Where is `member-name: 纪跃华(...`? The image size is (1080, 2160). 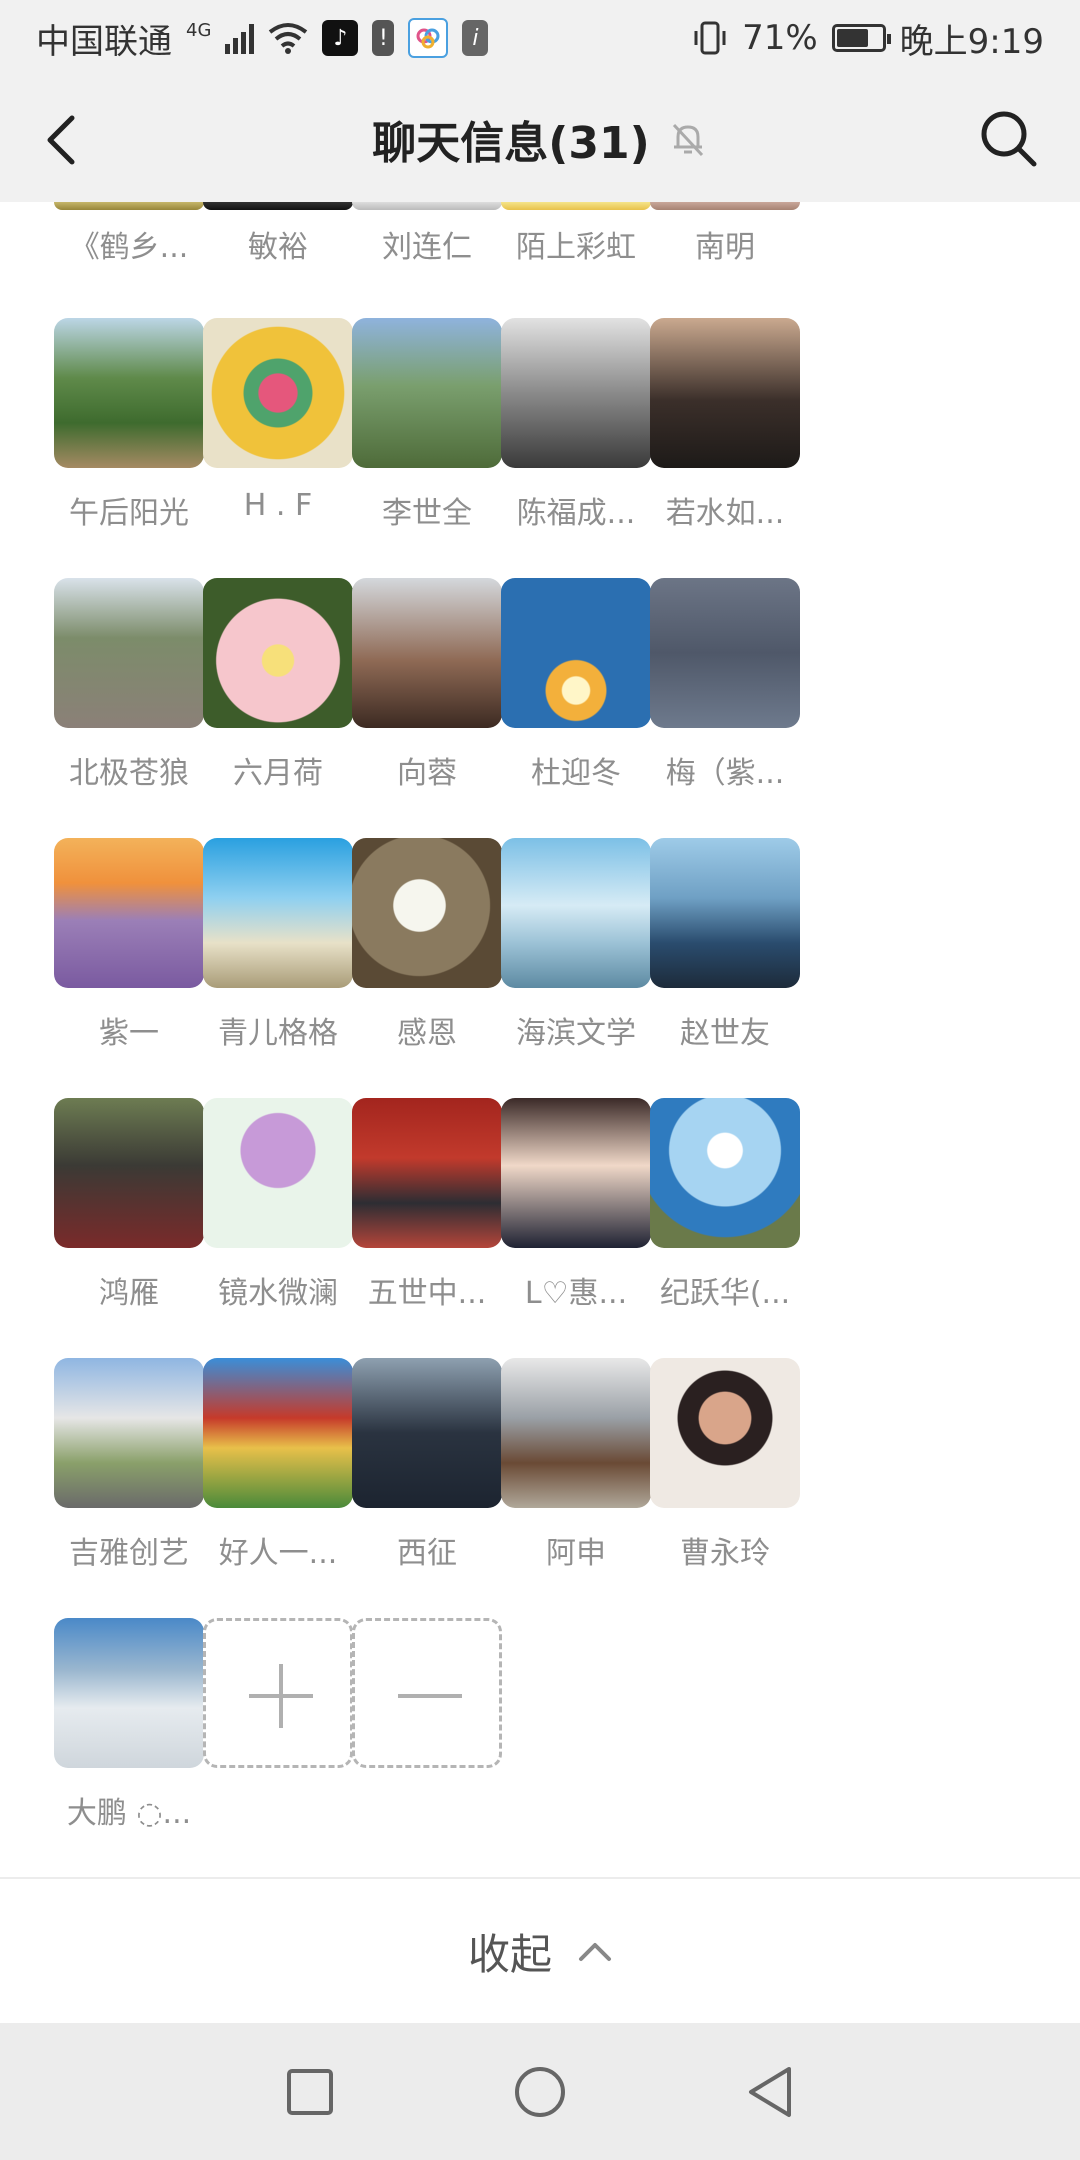 member-name: 纪跃华(... is located at coordinates (725, 1293).